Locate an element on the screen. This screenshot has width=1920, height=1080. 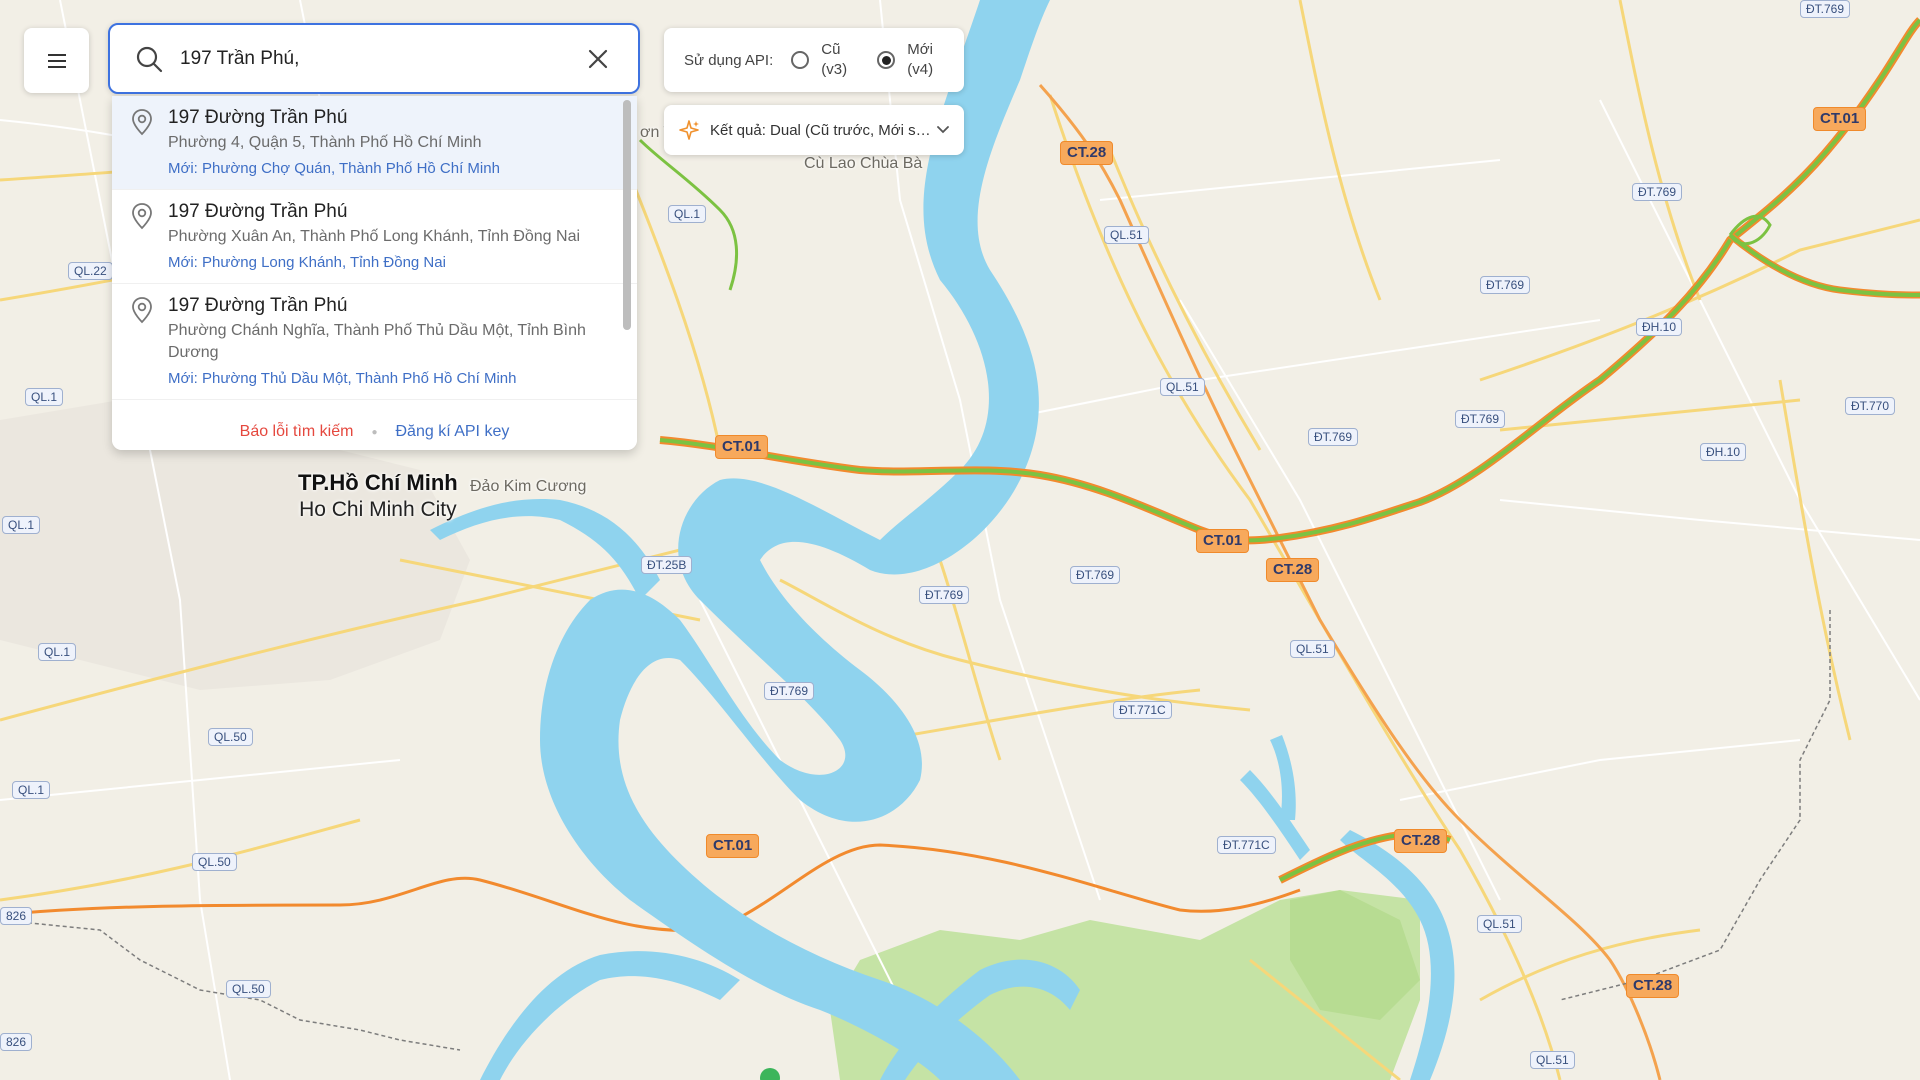
menu-button is located at coordinates (56, 60).